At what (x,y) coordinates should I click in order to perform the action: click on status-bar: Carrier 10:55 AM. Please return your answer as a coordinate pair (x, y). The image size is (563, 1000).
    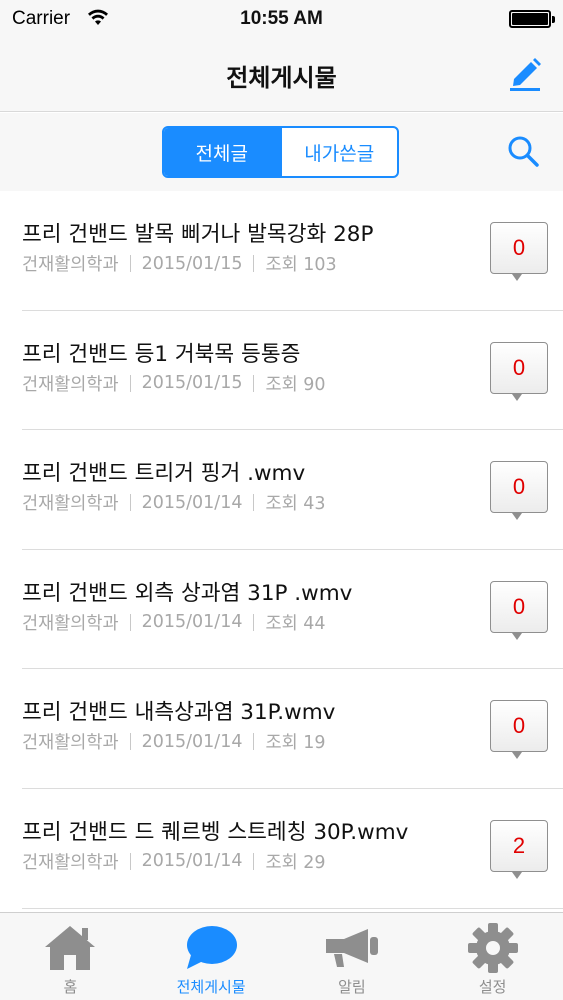
    Looking at the image, I should click on (281, 19).